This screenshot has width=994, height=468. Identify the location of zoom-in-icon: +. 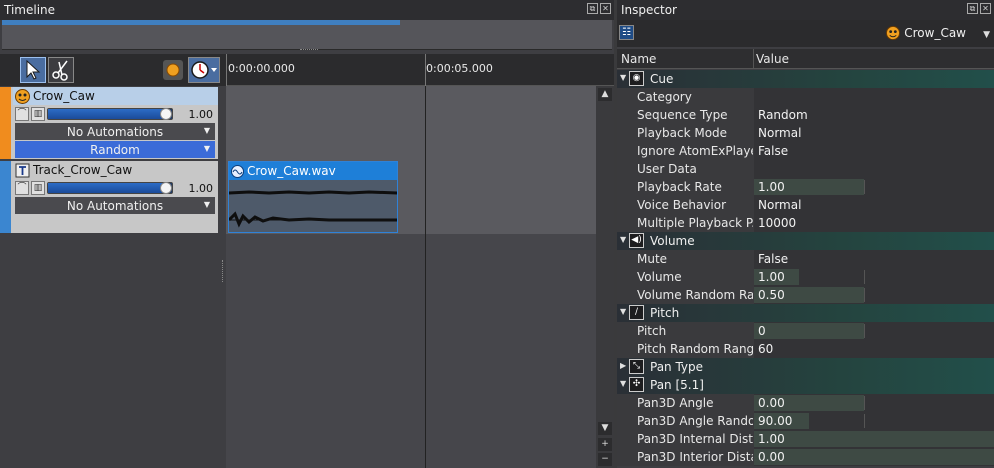
(605, 444).